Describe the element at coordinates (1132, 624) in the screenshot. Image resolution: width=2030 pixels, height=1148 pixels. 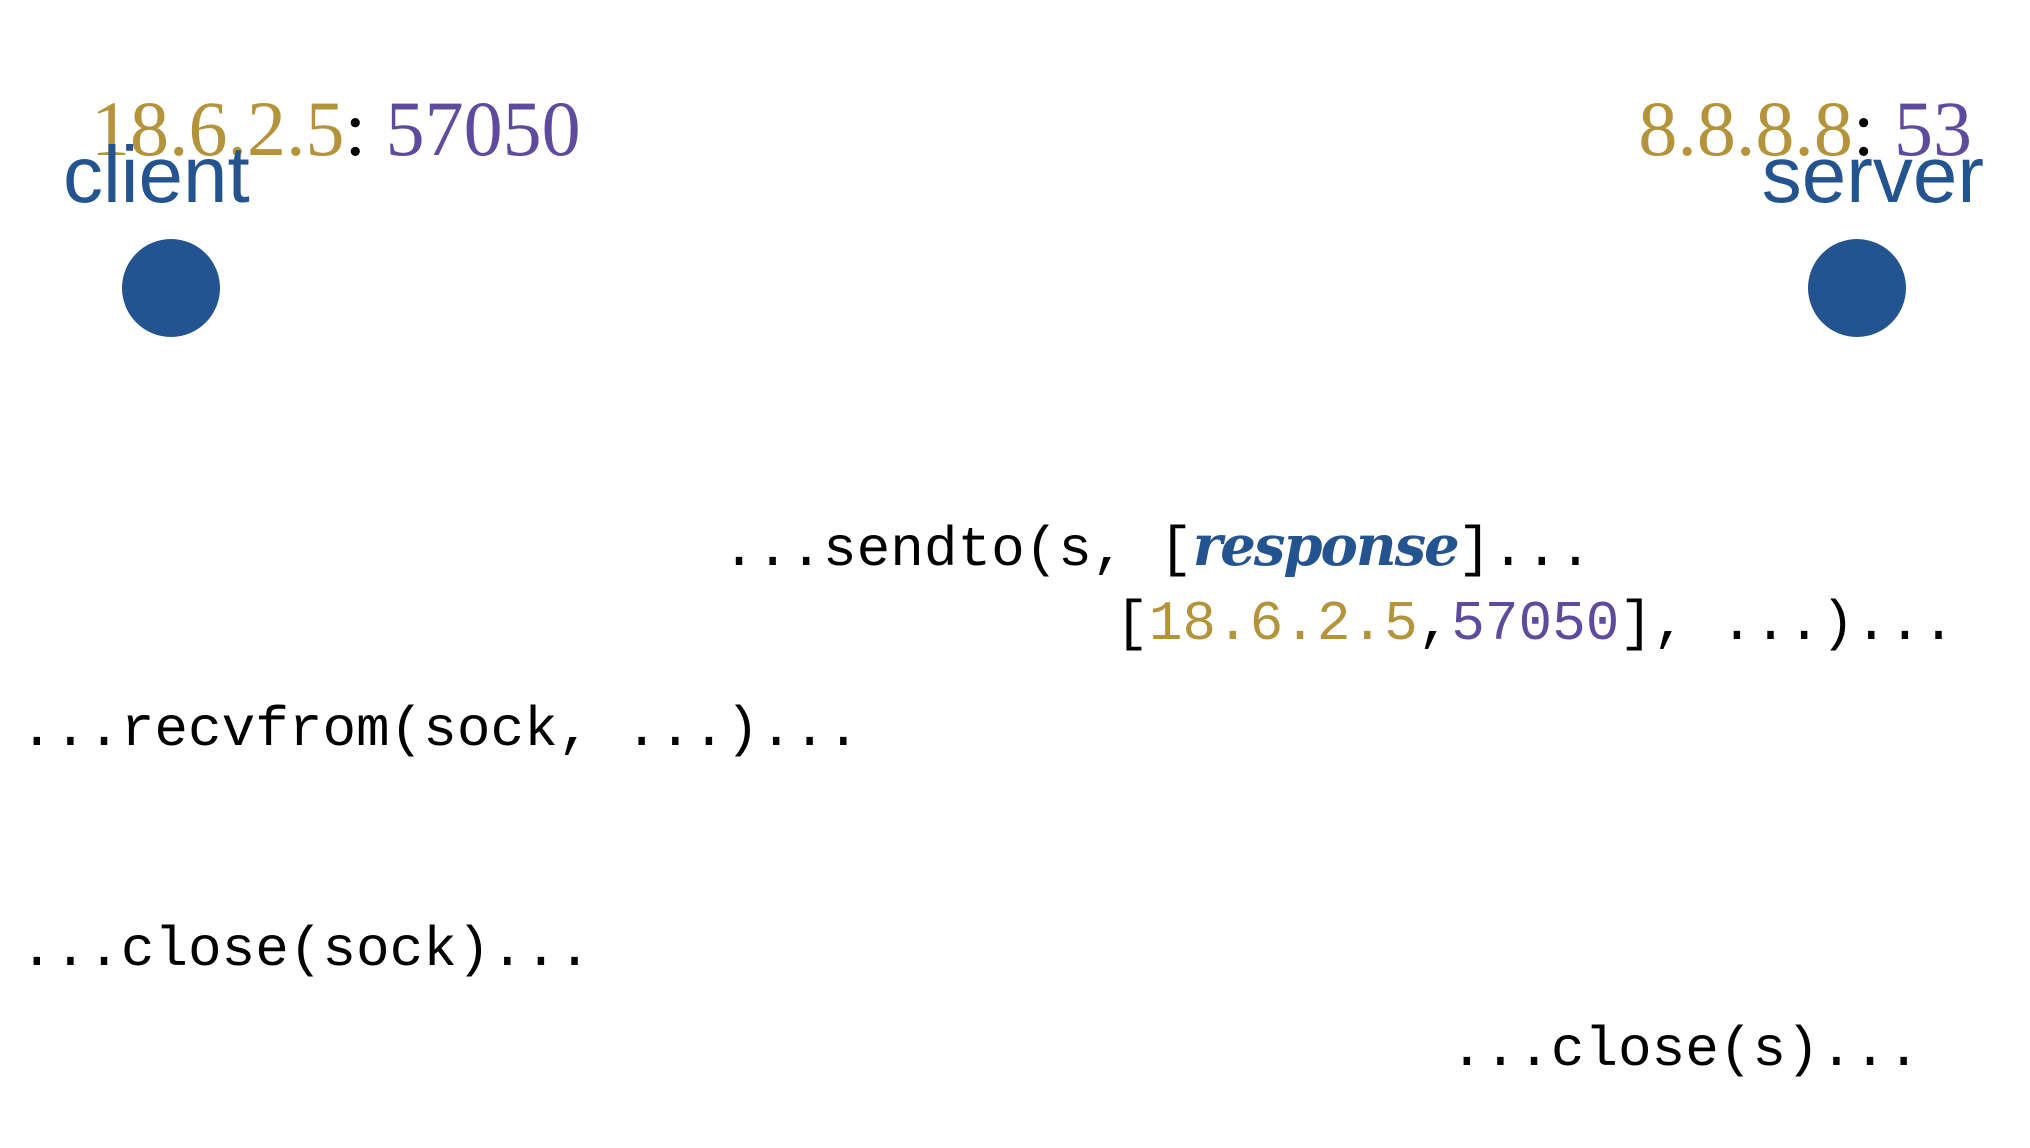
I see `sendto-dest-open: [` at that location.